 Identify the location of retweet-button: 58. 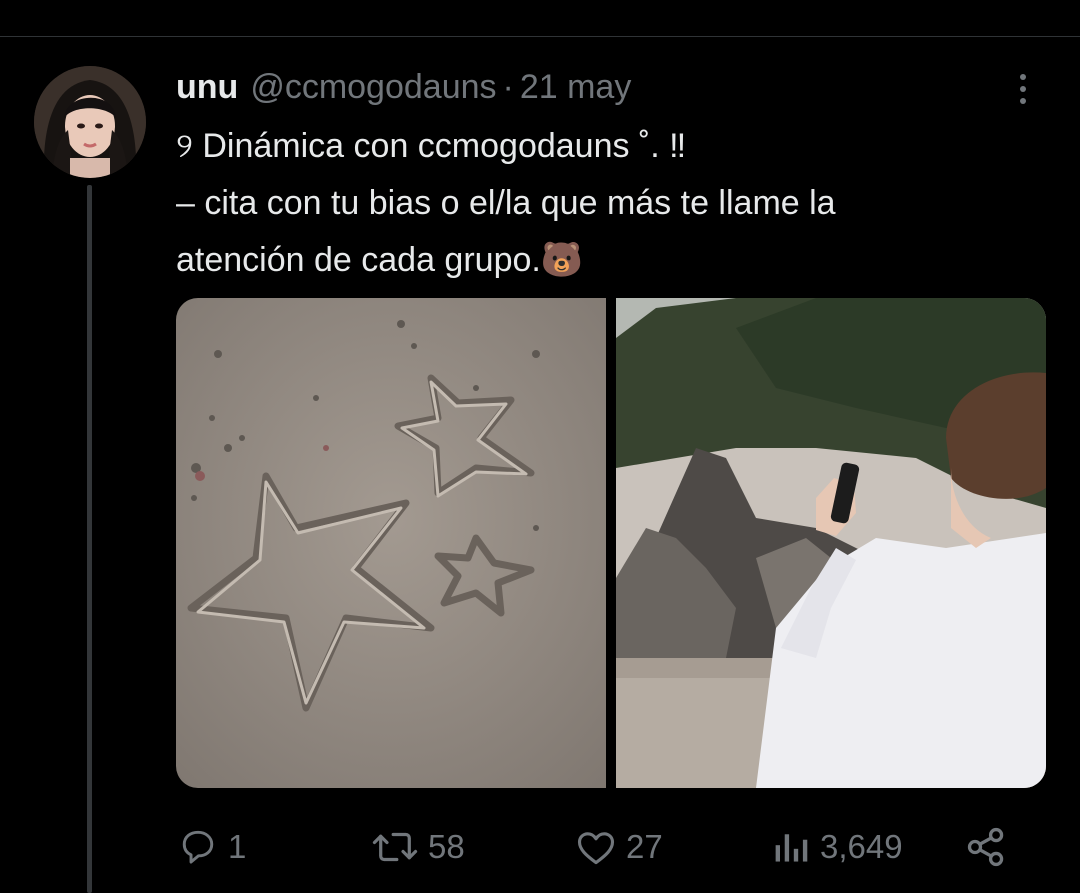
(417, 847).